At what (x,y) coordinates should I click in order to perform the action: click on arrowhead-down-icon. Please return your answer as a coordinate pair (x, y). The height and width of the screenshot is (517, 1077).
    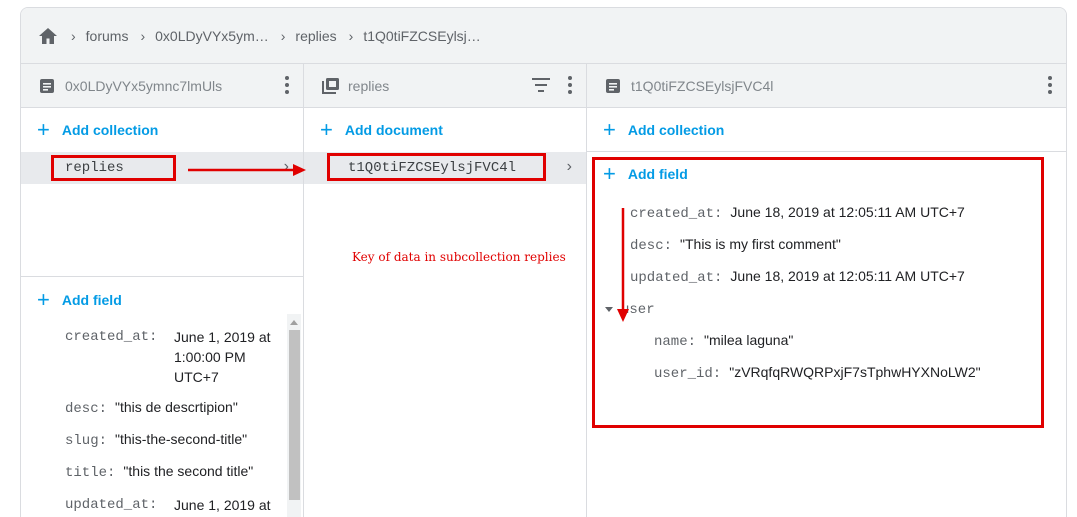
    Looking at the image, I should click on (623, 315).